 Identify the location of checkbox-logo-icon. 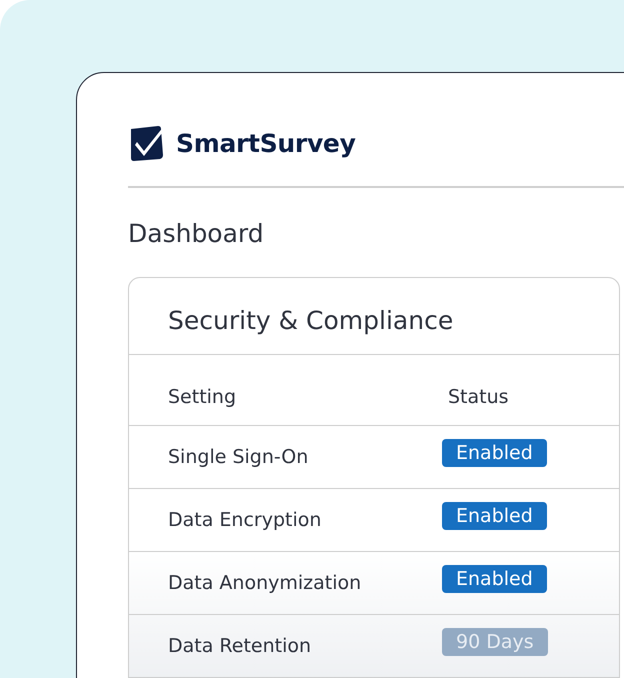
(147, 143).